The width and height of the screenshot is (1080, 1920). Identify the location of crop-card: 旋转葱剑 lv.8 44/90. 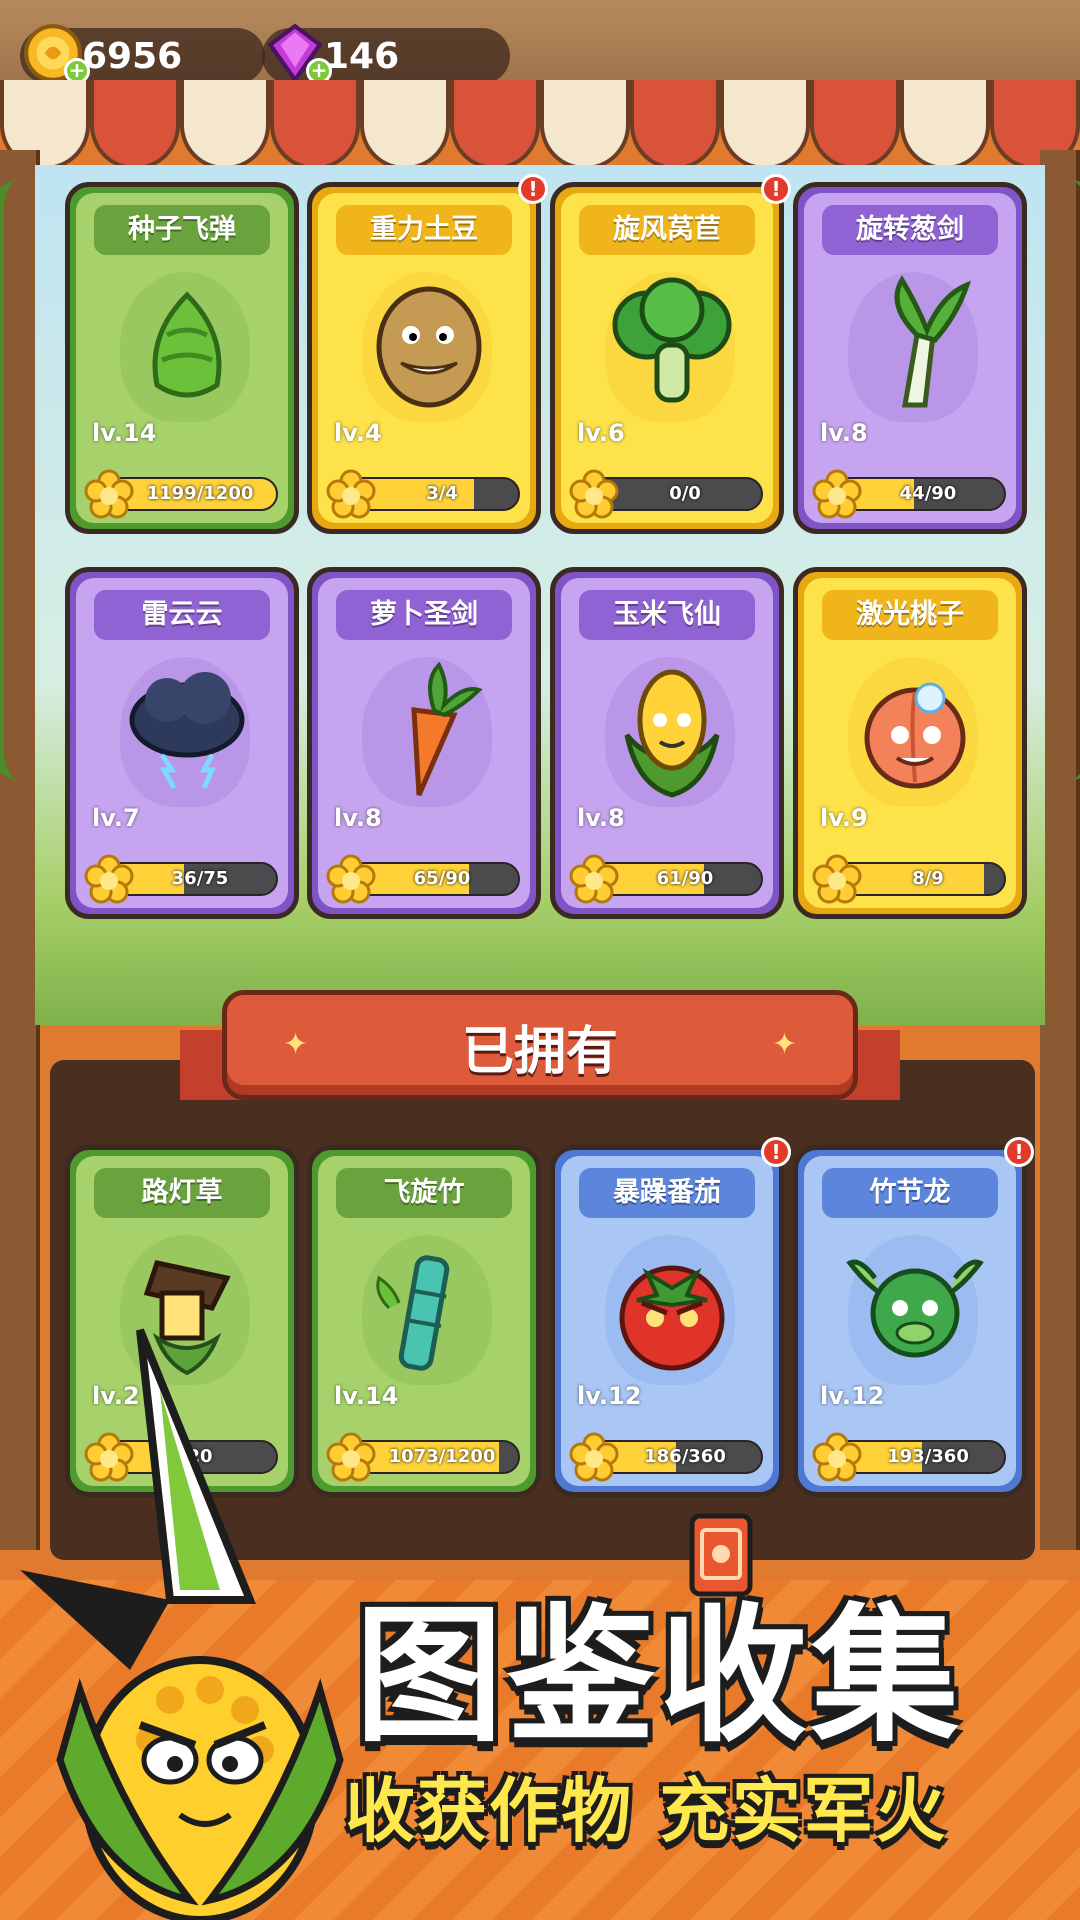
(910, 358).